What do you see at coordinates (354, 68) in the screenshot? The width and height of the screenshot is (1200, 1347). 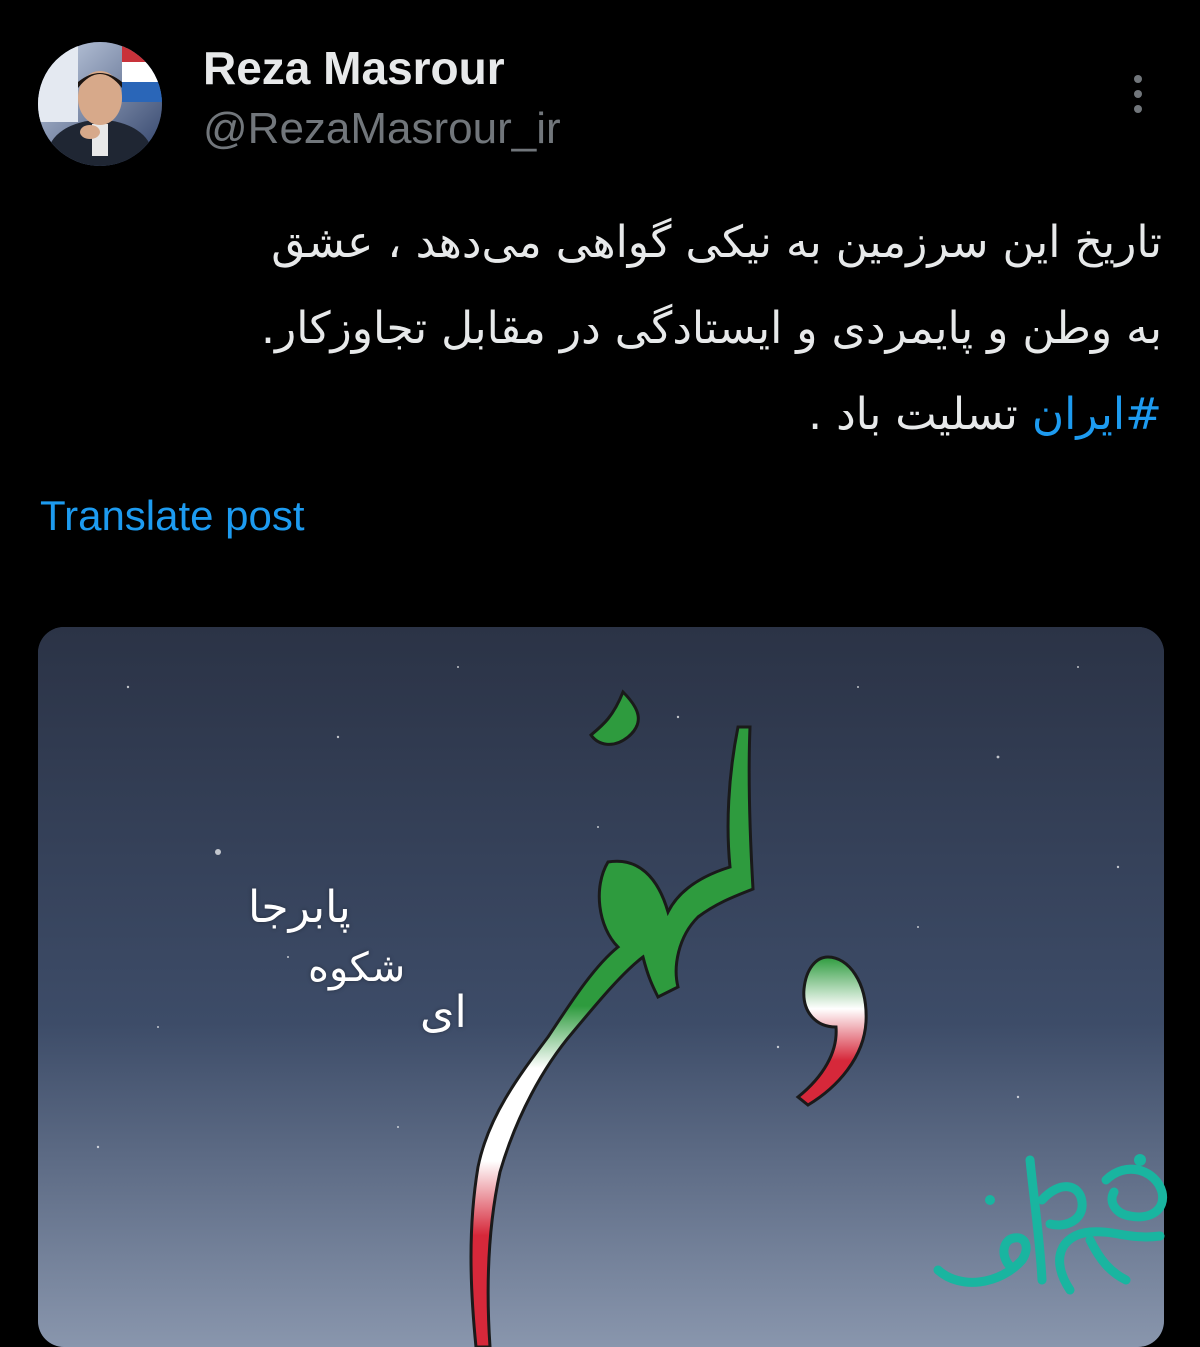 I see `author-display-name: Reza Masrour` at bounding box center [354, 68].